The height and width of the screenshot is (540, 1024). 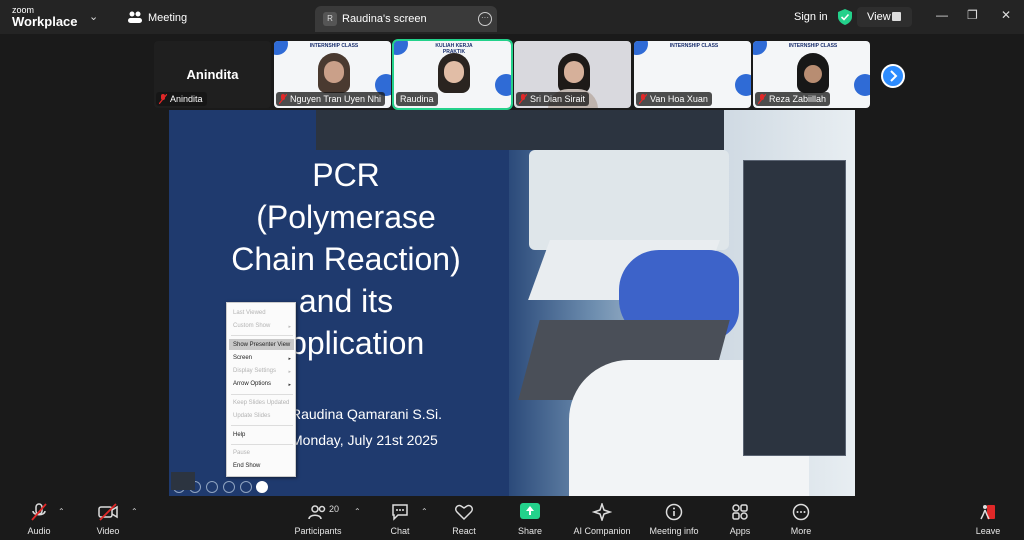 I want to click on more-icon, so click(x=801, y=512).